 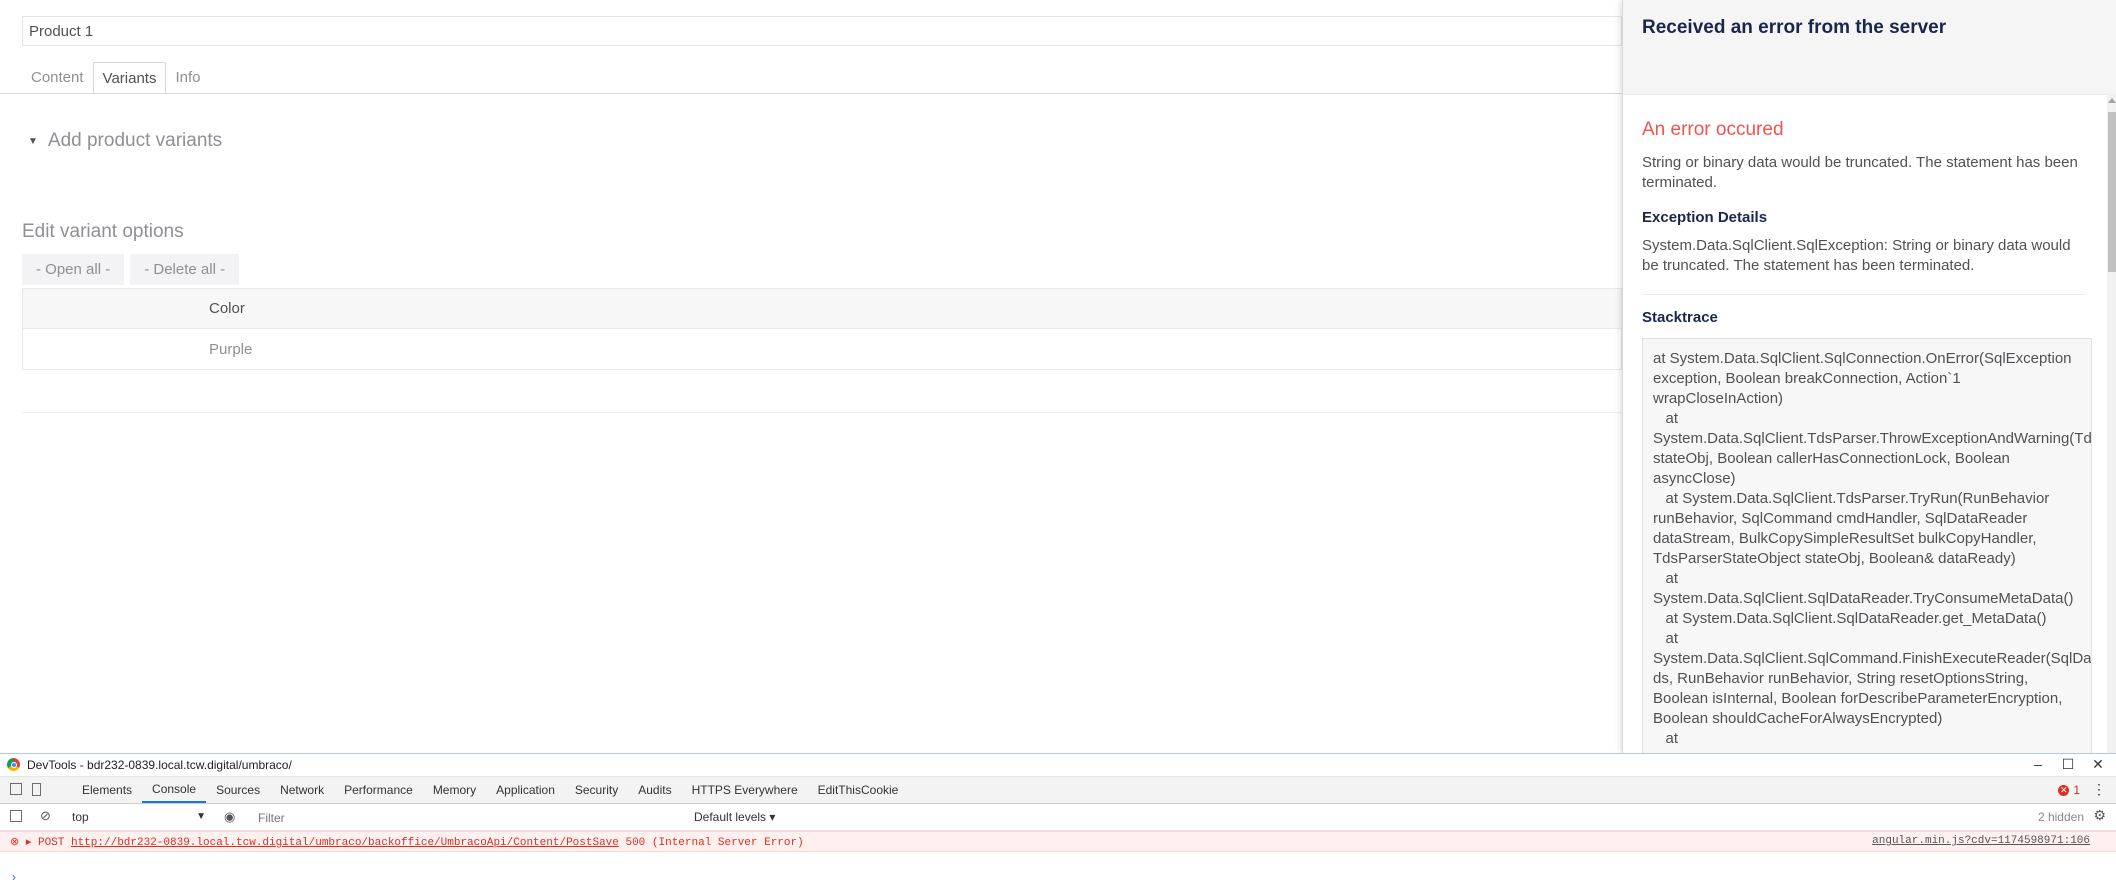 I want to click on error-icon: ⊗, so click(x=15, y=843).